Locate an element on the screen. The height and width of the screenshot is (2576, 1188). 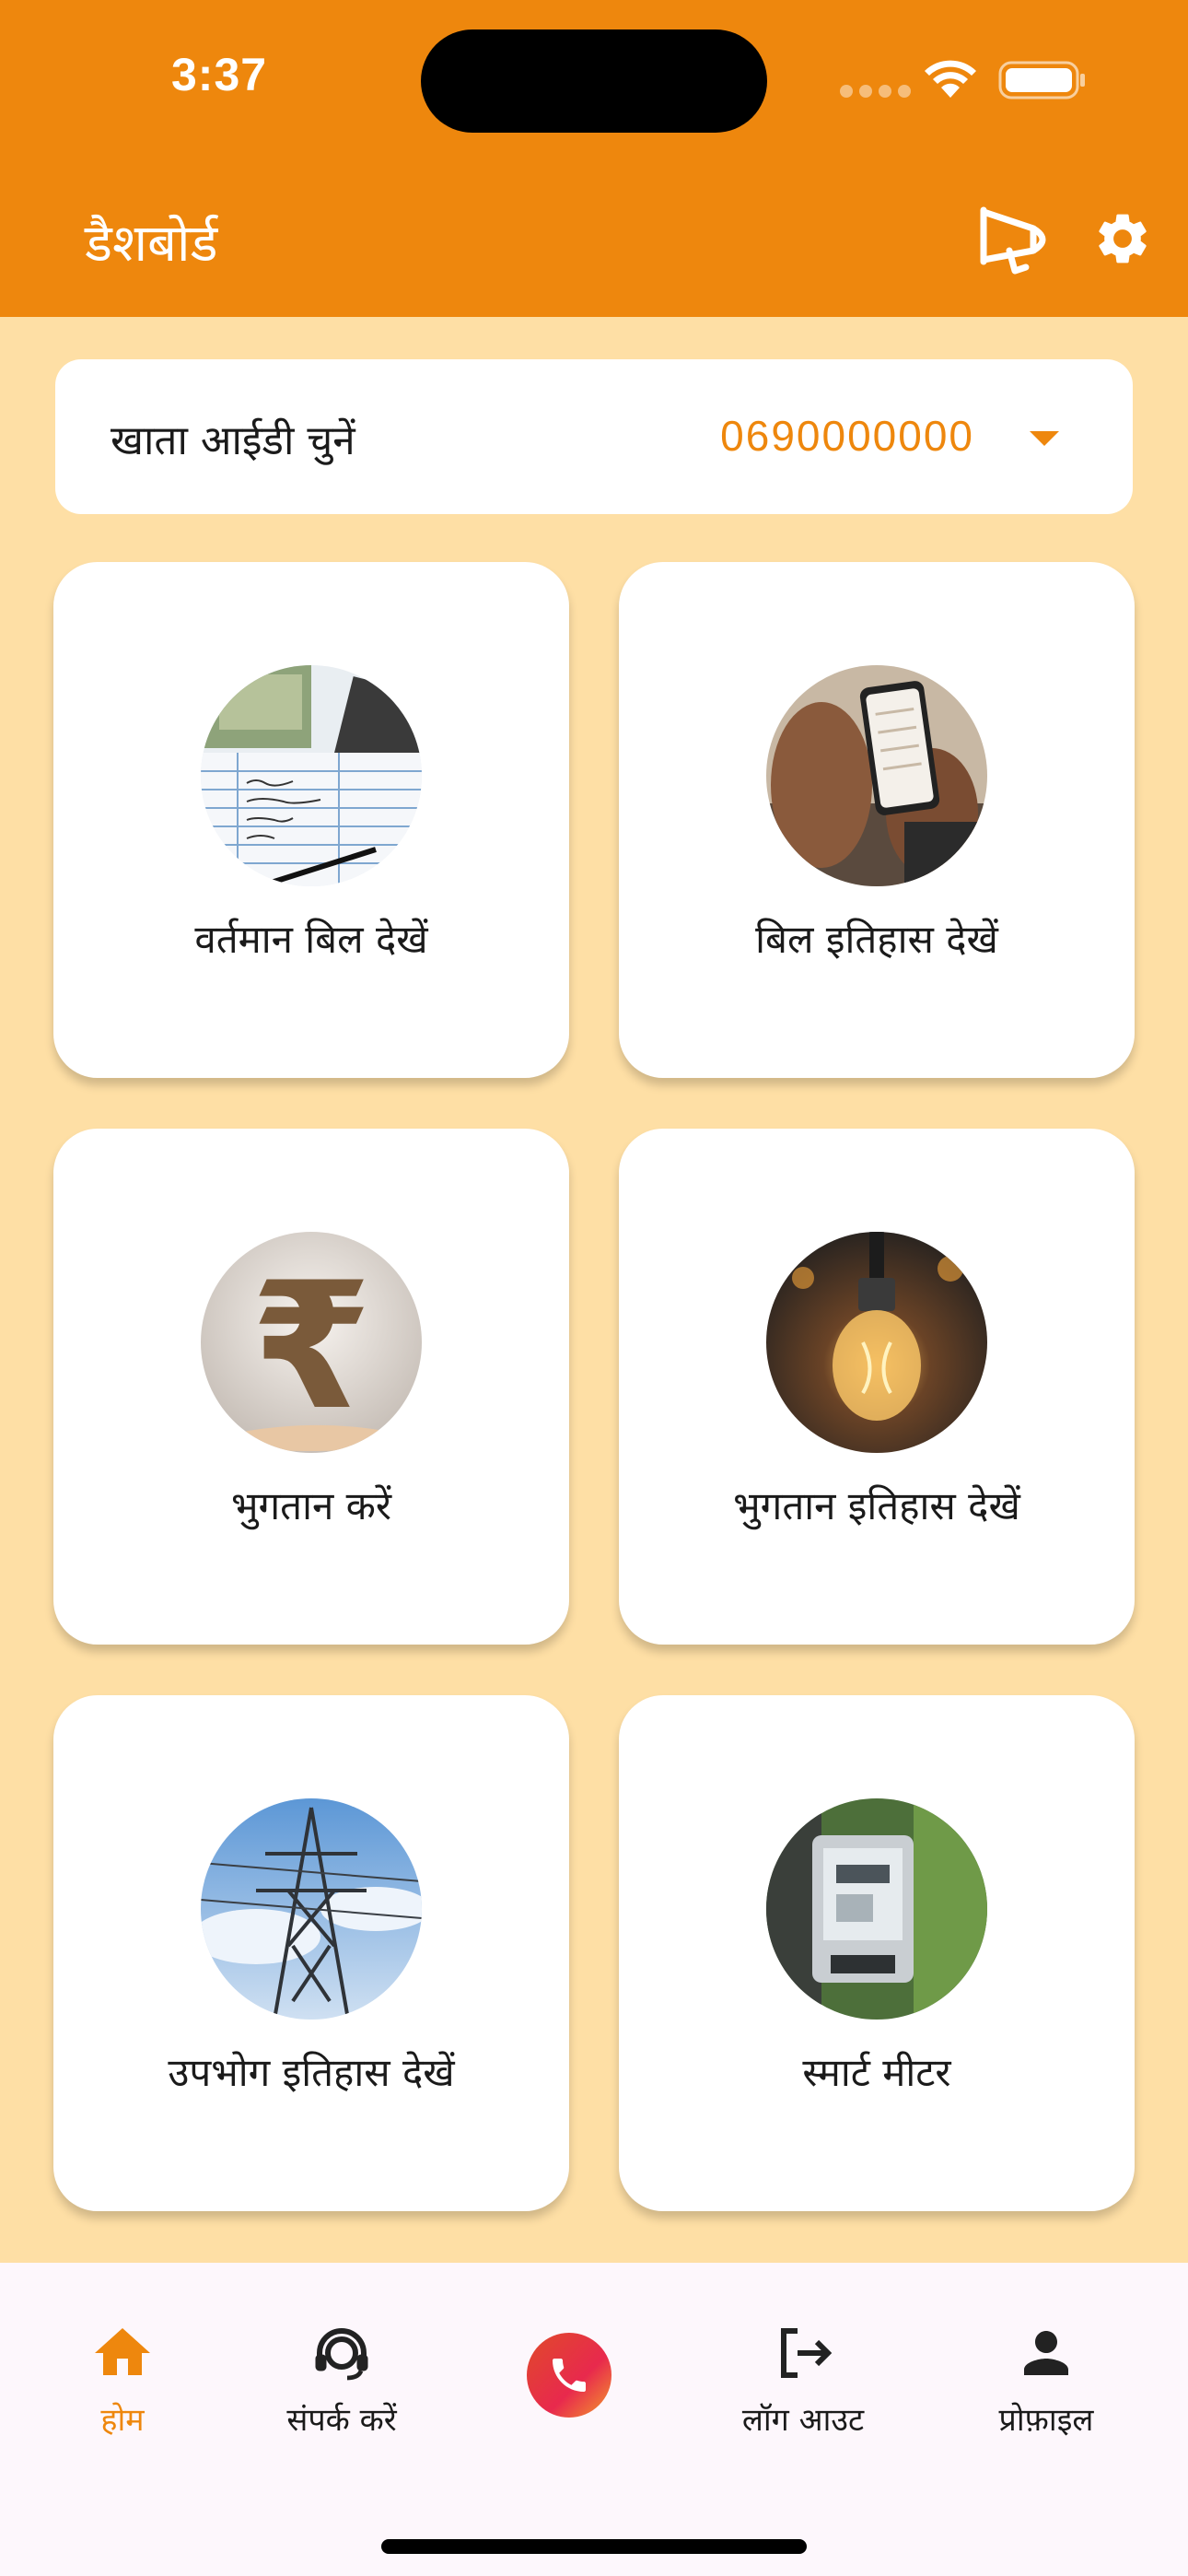
person-icon is located at coordinates (1046, 2353).